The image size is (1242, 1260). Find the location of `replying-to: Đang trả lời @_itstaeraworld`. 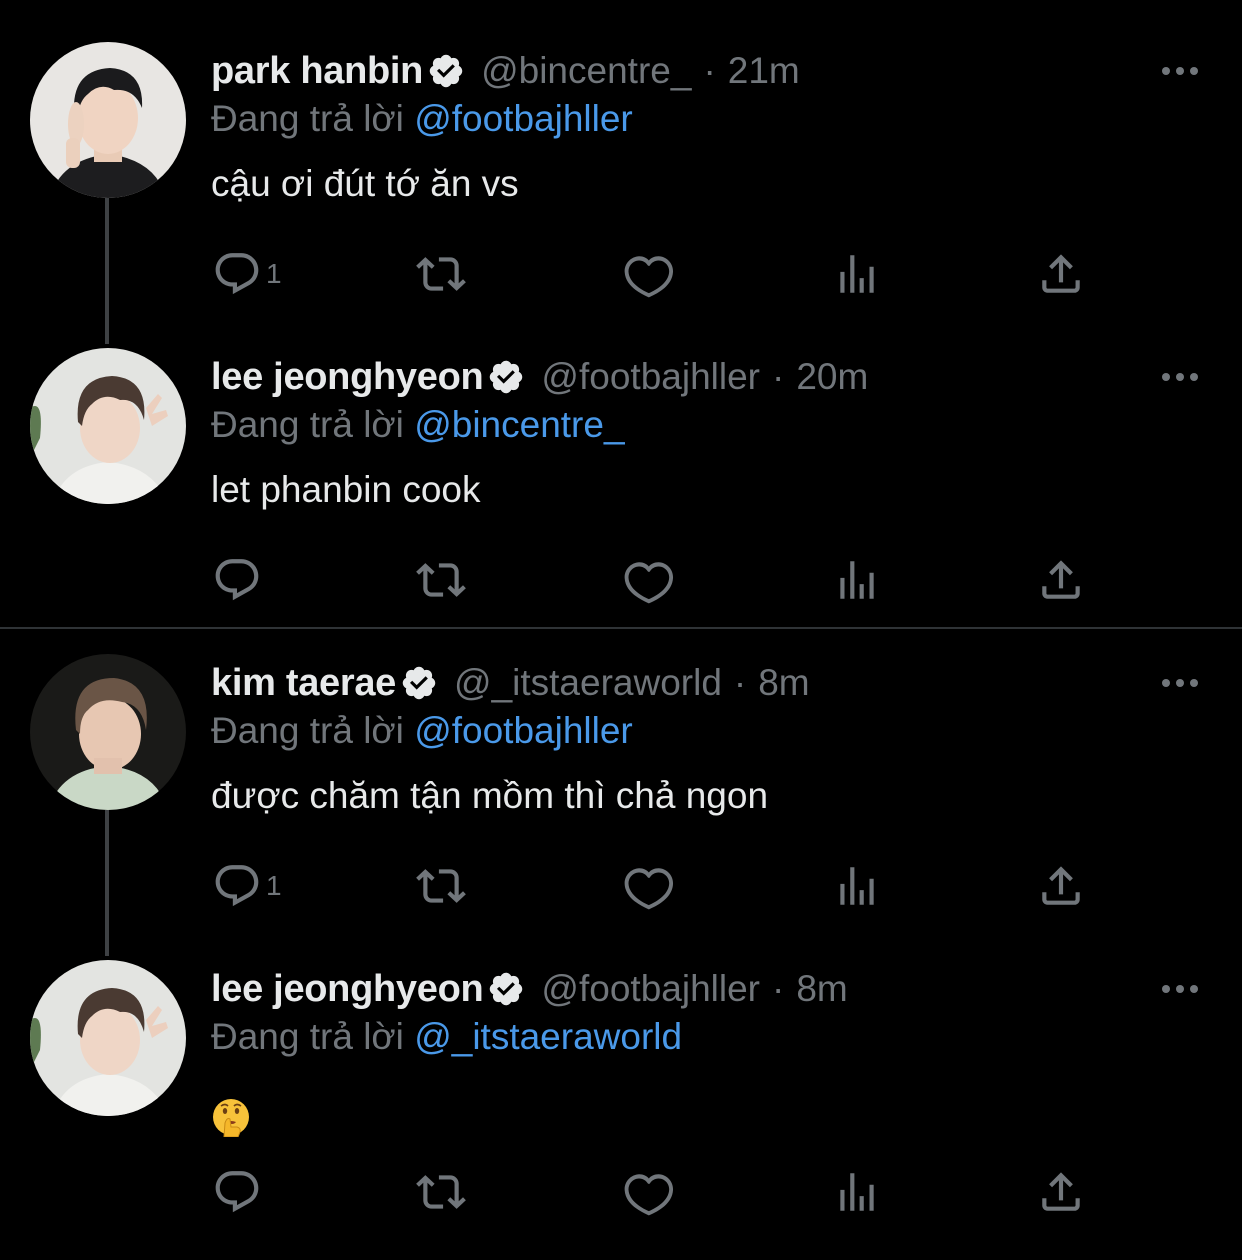

replying-to: Đang trả lời @_itstaeraworld is located at coordinates (446, 1040).